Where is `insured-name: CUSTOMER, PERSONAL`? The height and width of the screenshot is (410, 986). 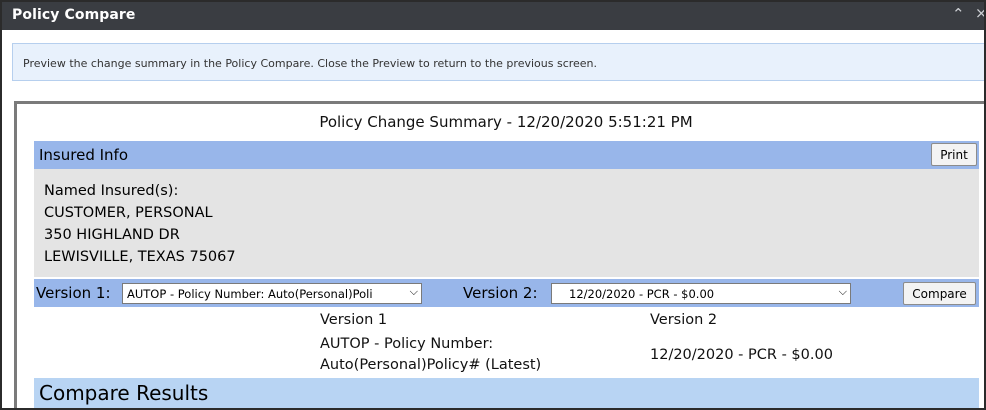
insured-name: CUSTOMER, PERSONAL is located at coordinates (128, 213).